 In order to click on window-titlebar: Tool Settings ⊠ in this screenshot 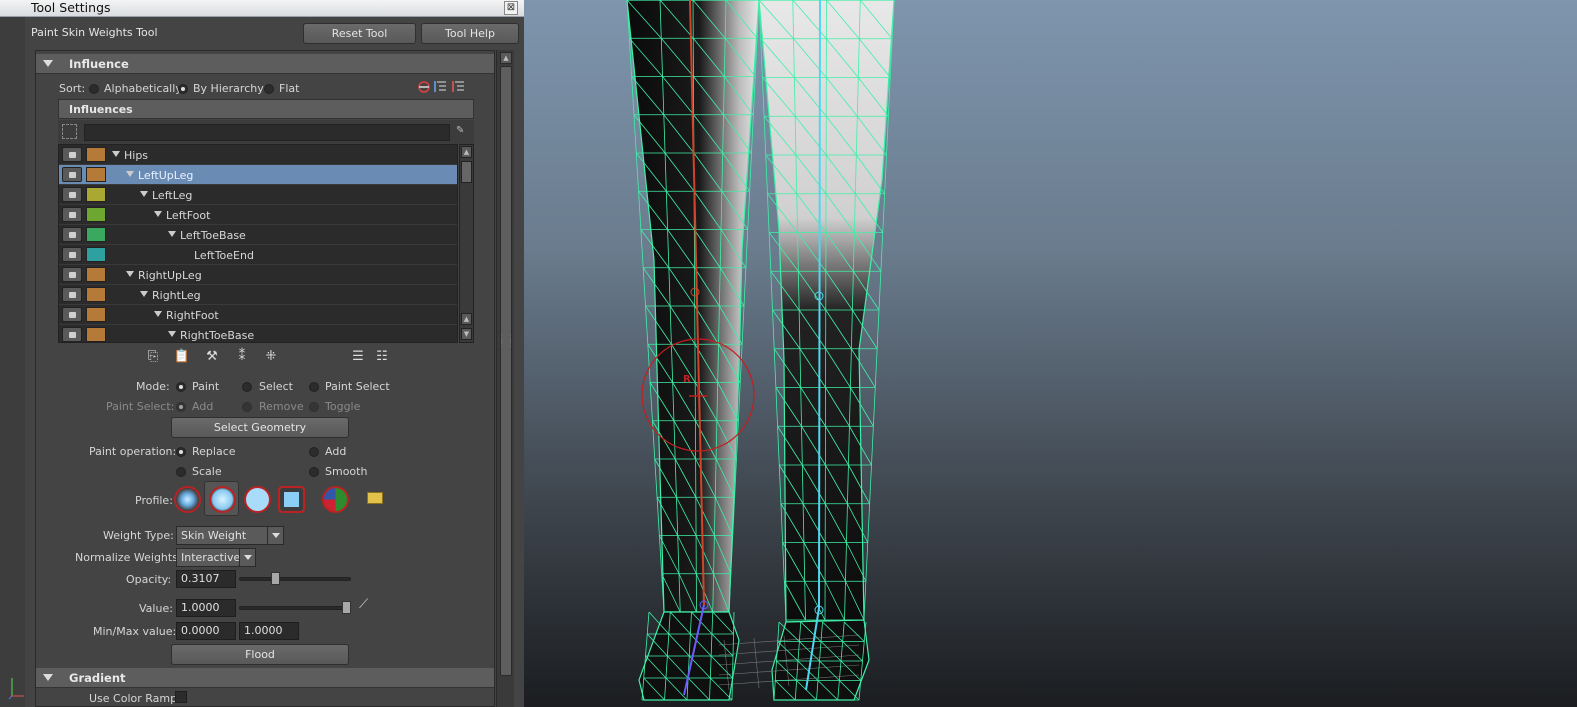, I will do `click(262, 8)`.